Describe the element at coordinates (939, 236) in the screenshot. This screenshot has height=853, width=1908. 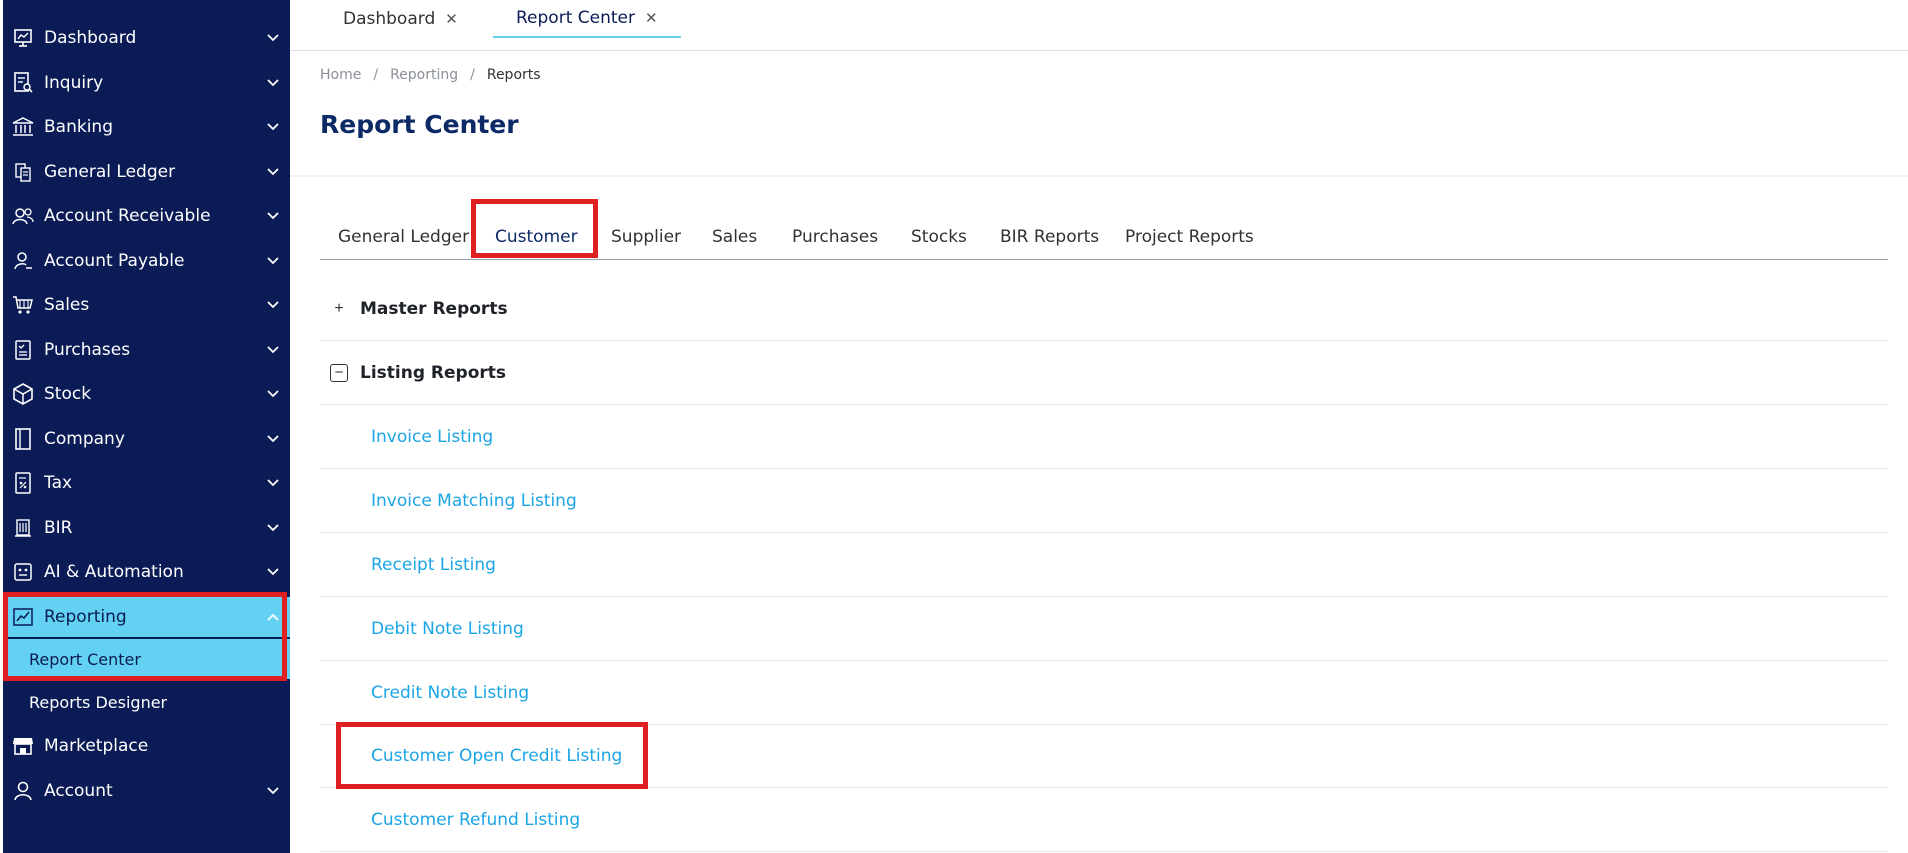
I see `tab-stocks: Stocks` at that location.